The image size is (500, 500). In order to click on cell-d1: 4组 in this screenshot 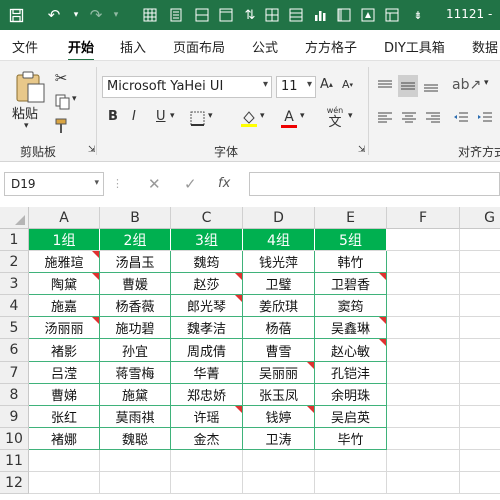, I will do `click(279, 240)`.